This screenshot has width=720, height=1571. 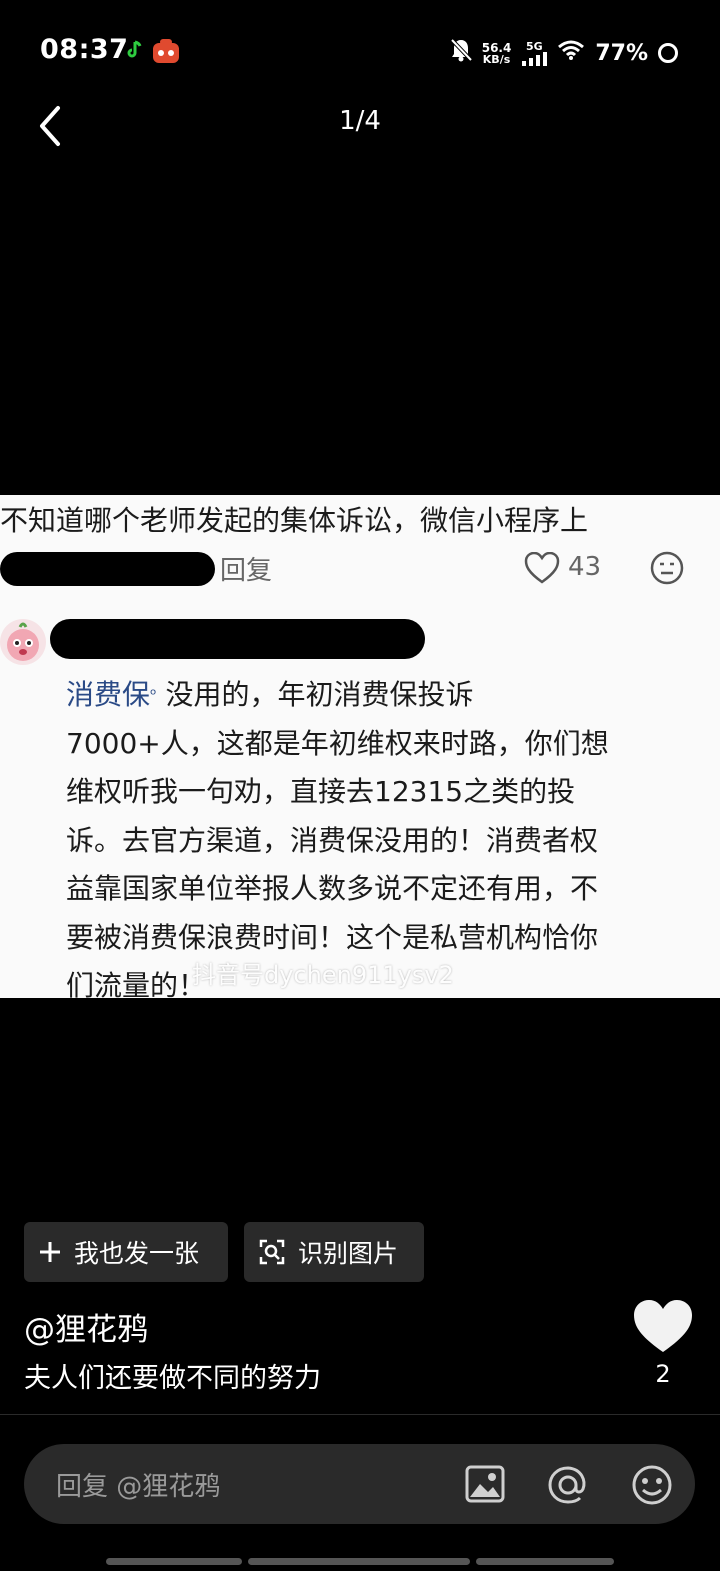 I want to click on net-speed-value: 56.4, so click(x=496, y=47).